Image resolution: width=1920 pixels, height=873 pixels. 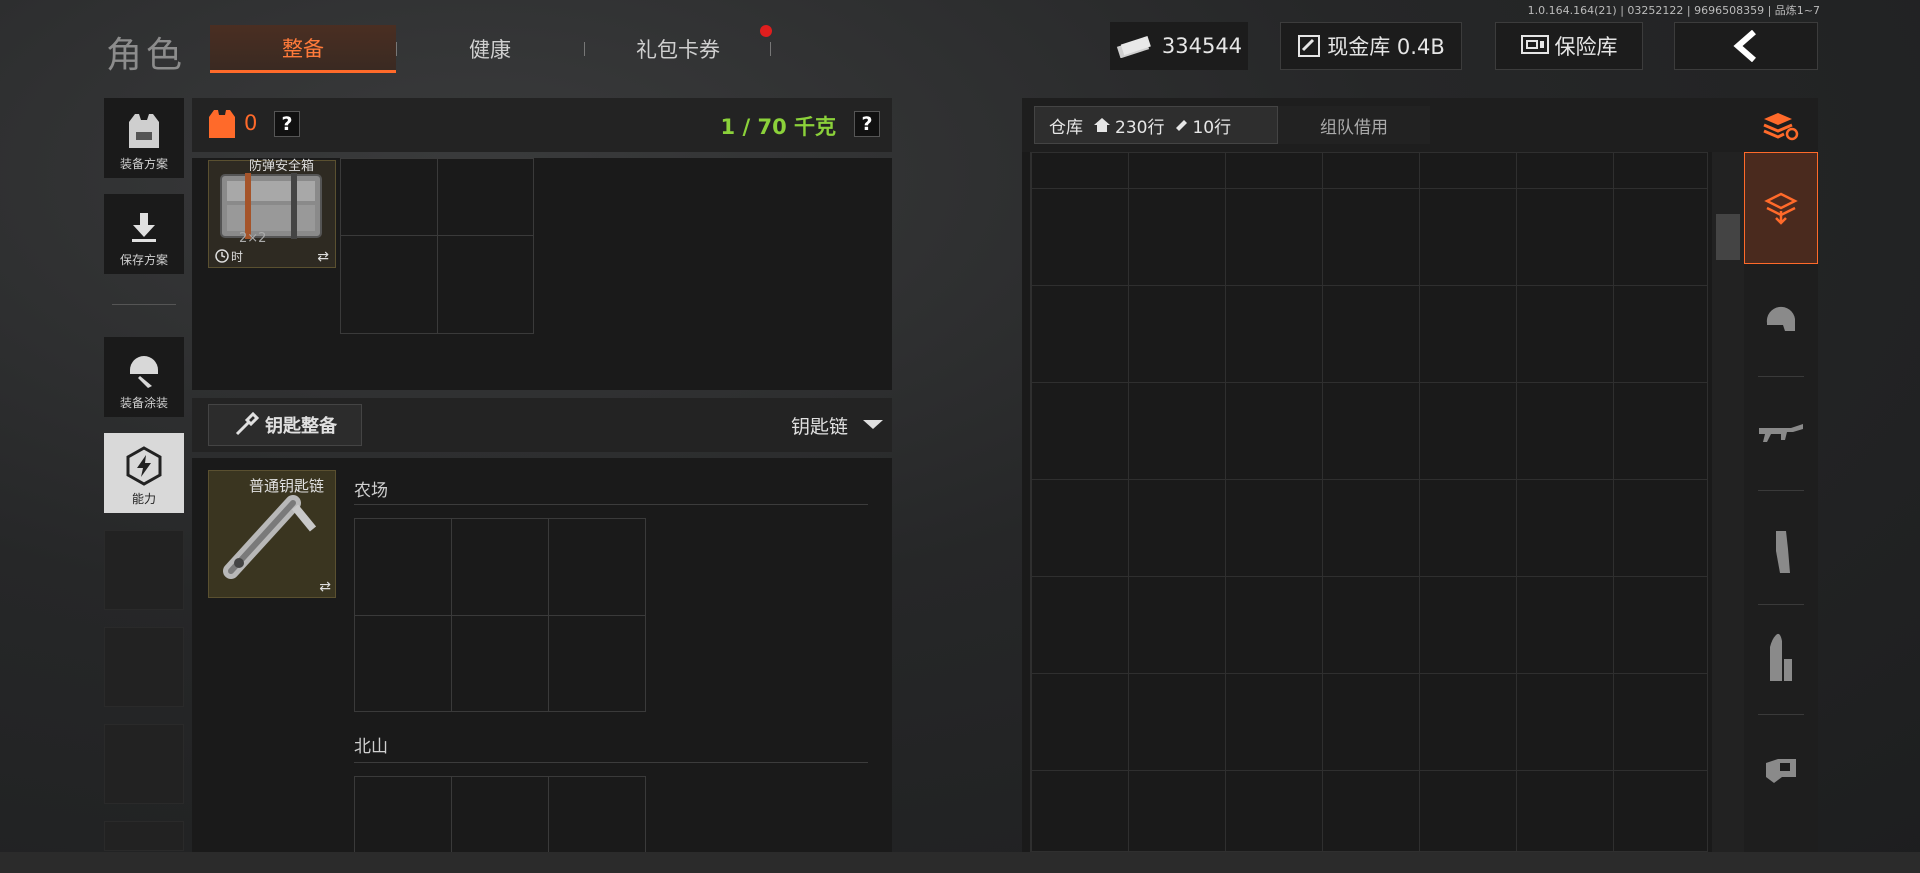 I want to click on back-button, so click(x=1746, y=46).